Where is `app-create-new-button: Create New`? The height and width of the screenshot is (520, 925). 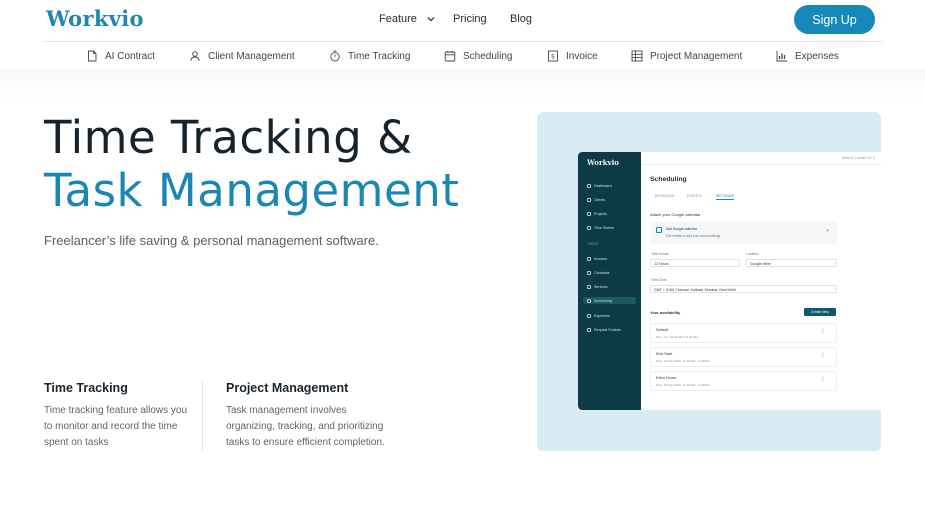
app-create-new-button: Create New is located at coordinates (820, 312).